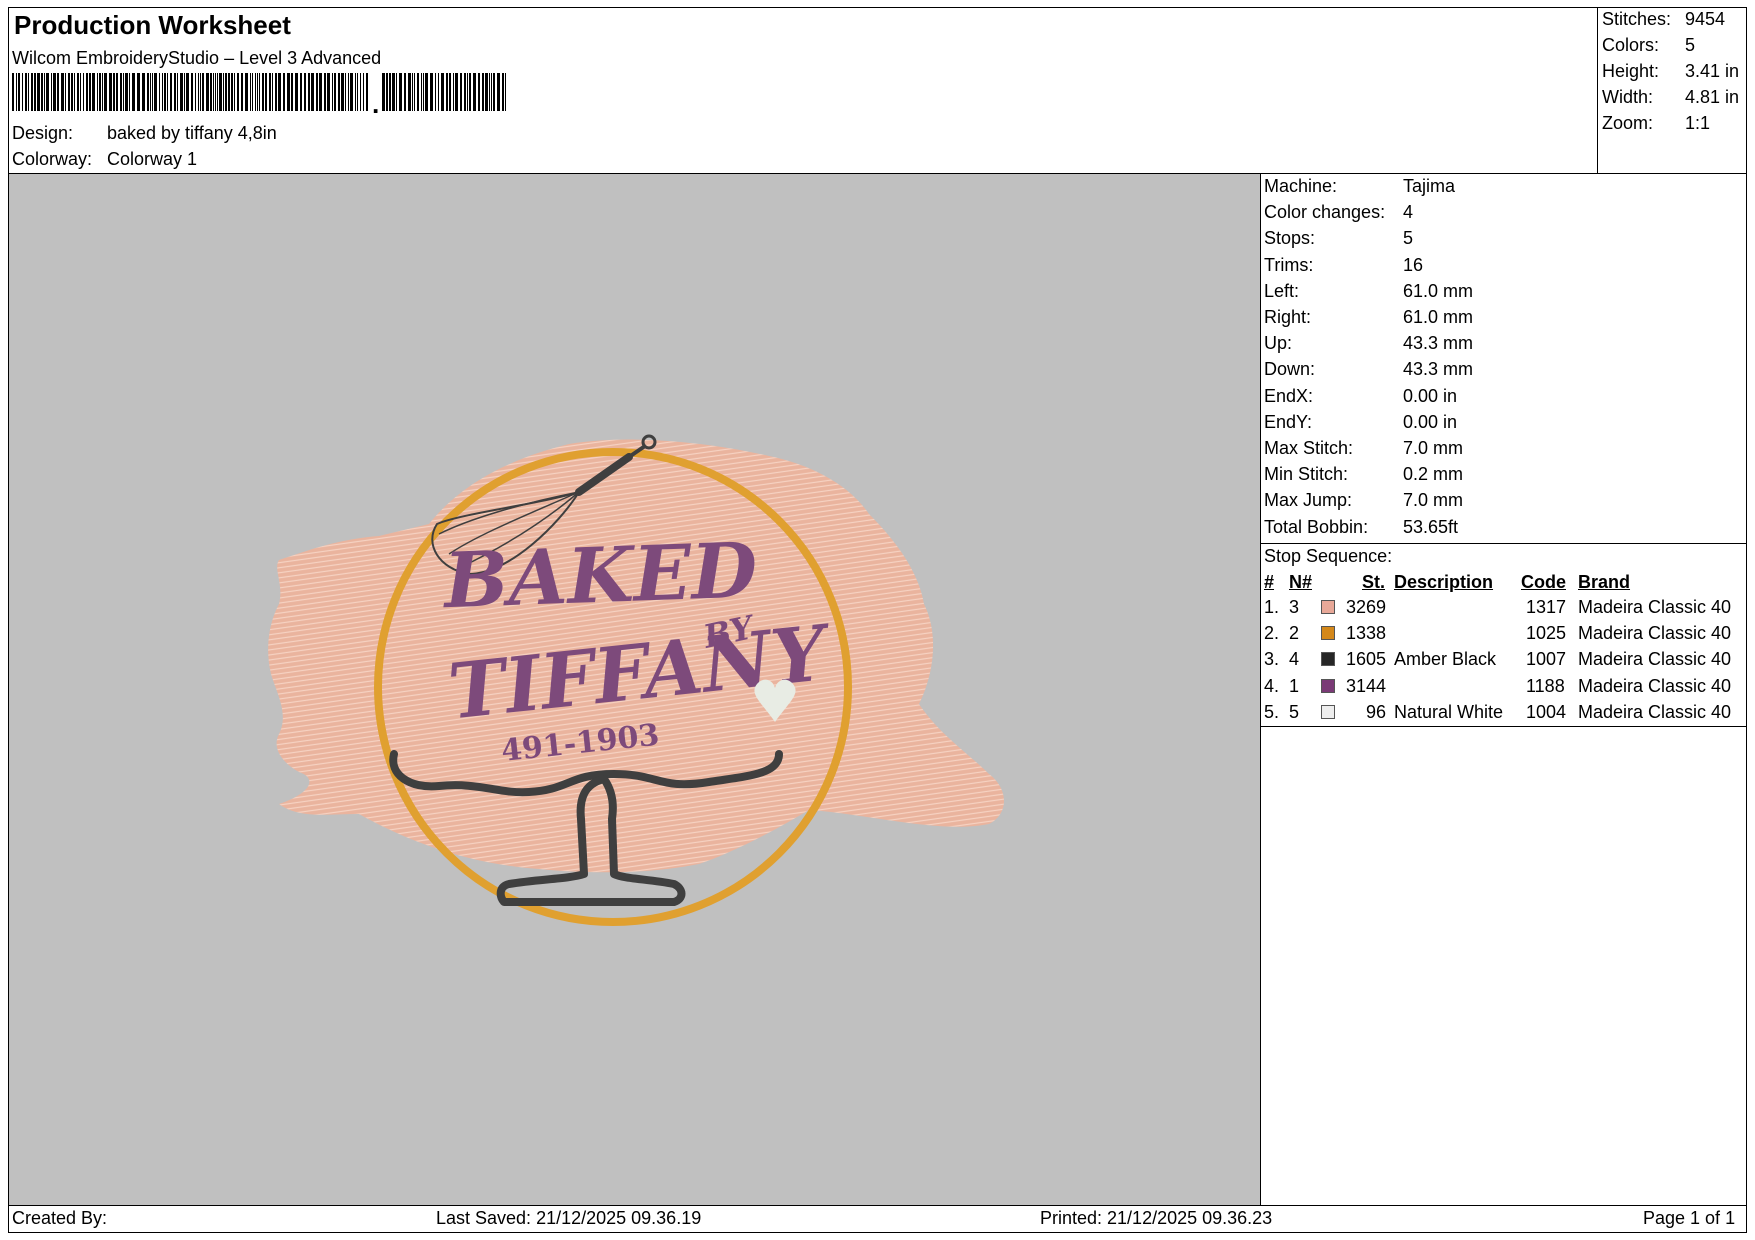 Image resolution: width=1755 pixels, height=1240 pixels. I want to click on page-number: Page 1 of 1, so click(1689, 1218).